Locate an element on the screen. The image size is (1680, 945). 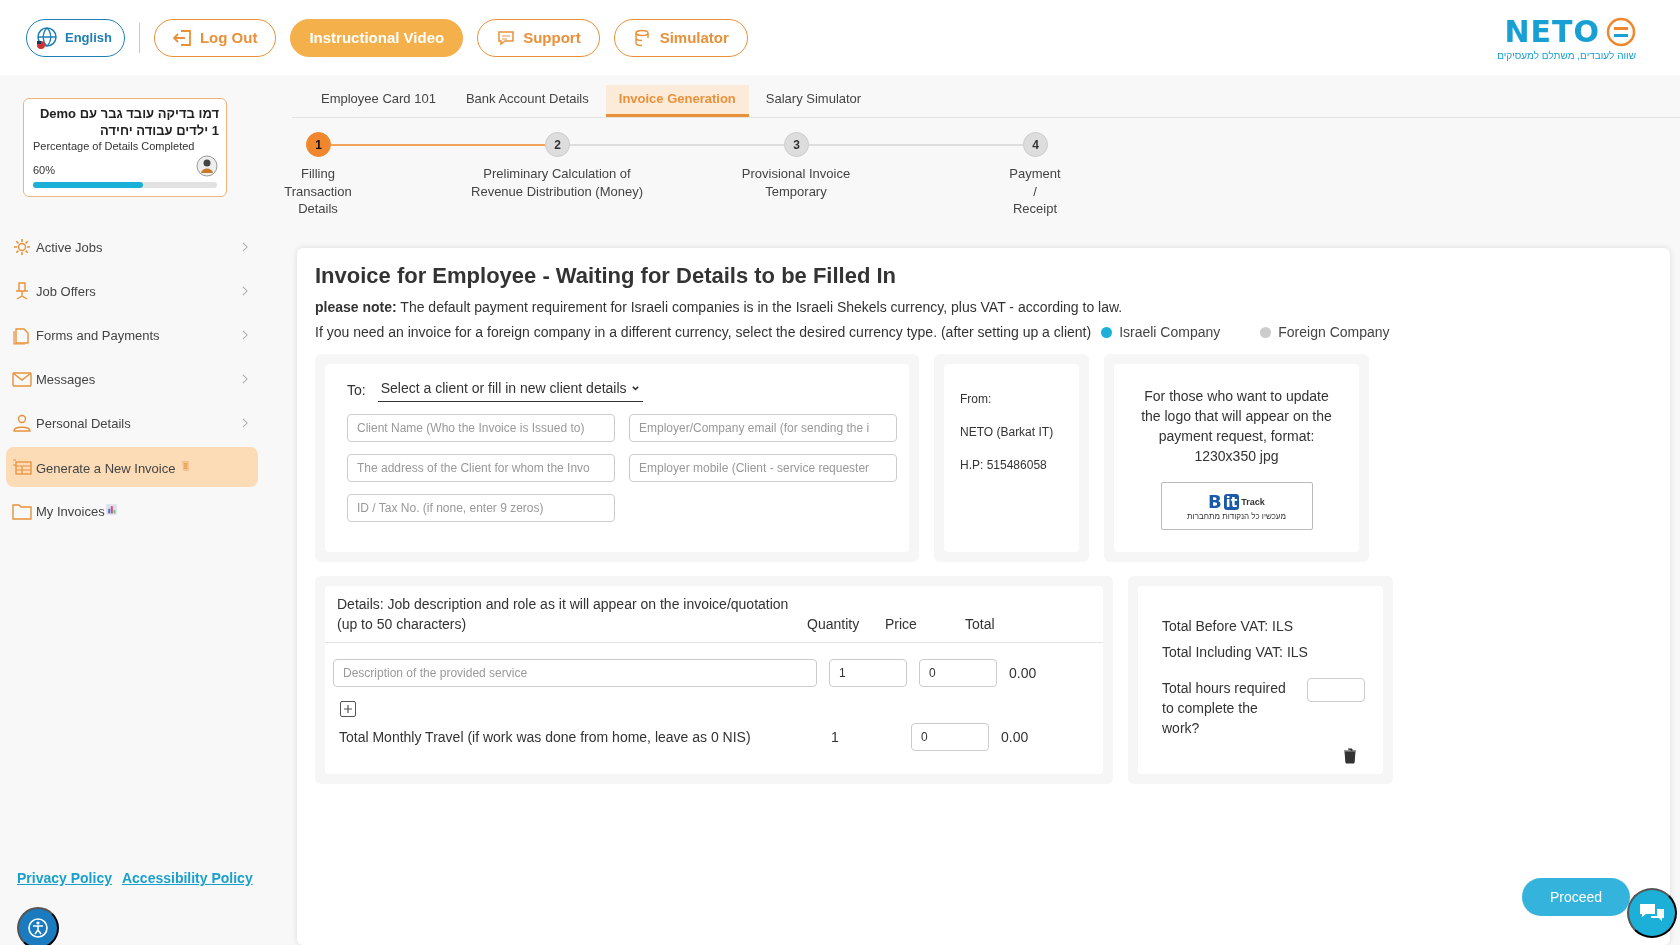
currency-radio: Israeli Company is located at coordinates (1161, 332).